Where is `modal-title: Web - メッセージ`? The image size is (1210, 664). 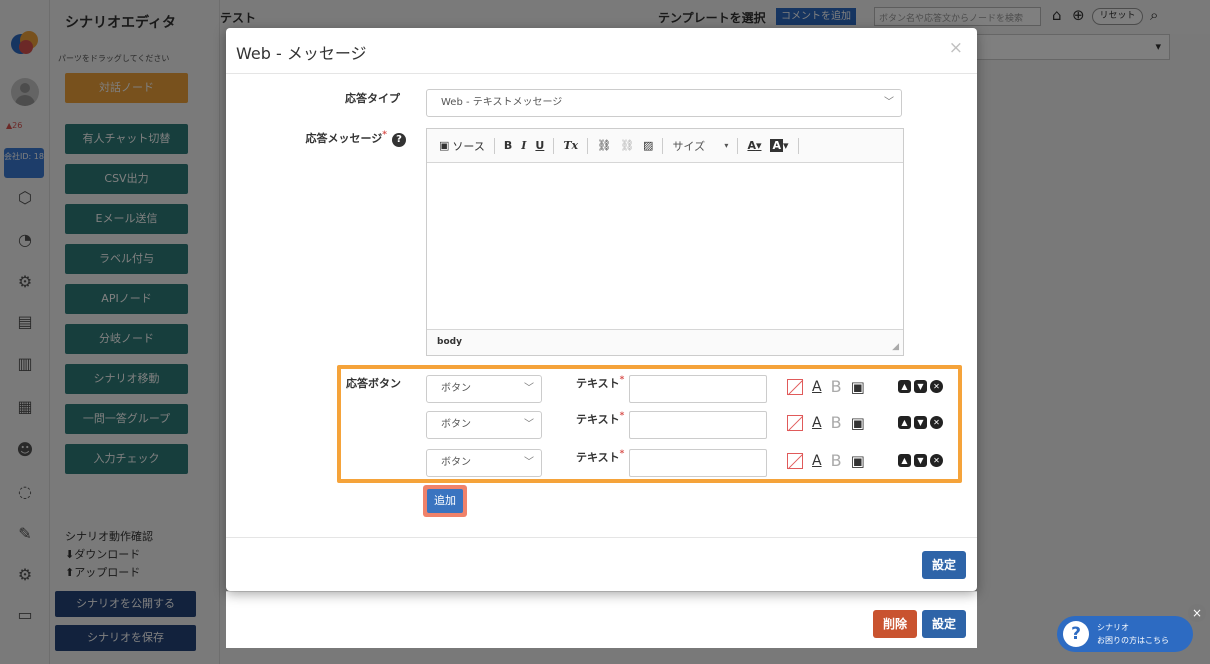
modal-title: Web - メッセージ is located at coordinates (301, 53).